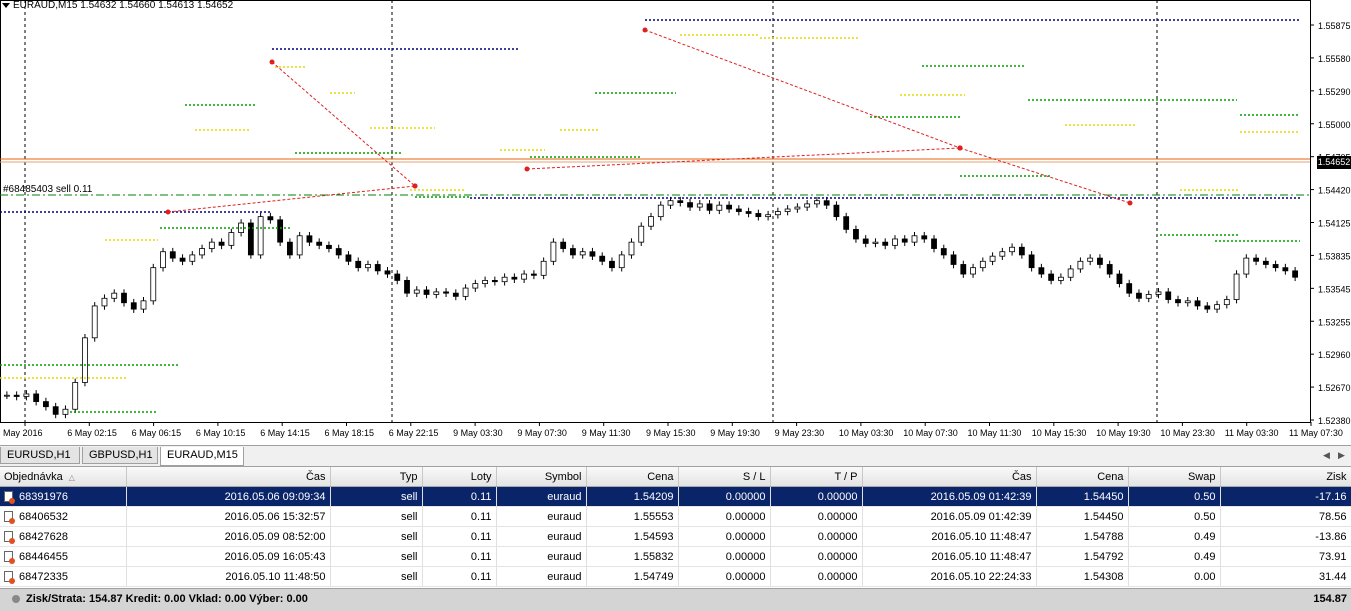  What do you see at coordinates (376, 477) in the screenshot?
I see `column-header-type: Typ` at bounding box center [376, 477].